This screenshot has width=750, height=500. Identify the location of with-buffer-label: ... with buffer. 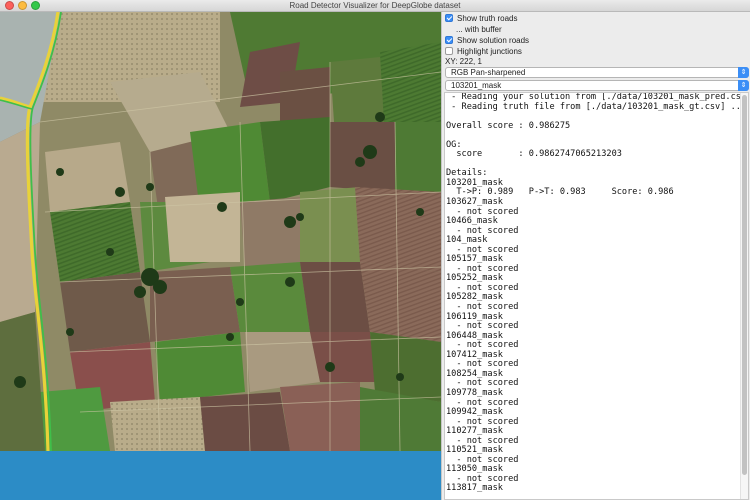
(479, 29).